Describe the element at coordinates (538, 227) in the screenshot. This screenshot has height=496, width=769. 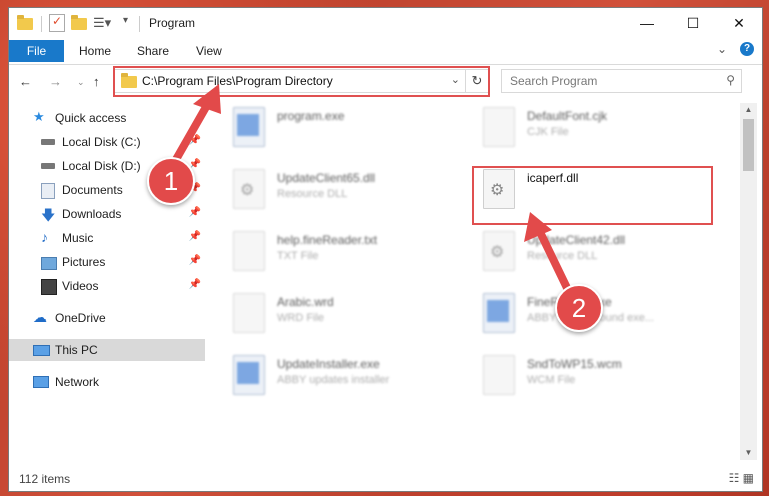
I see `arrow-2-head` at that location.